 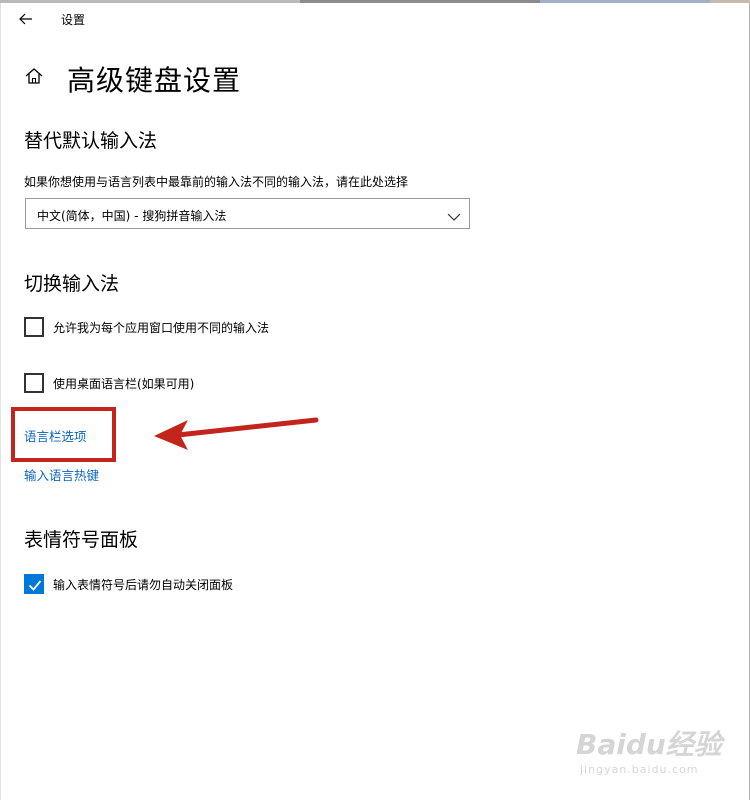 What do you see at coordinates (61, 474) in the screenshot?
I see `input-language-hotkeys-link: 输入语言热键` at bounding box center [61, 474].